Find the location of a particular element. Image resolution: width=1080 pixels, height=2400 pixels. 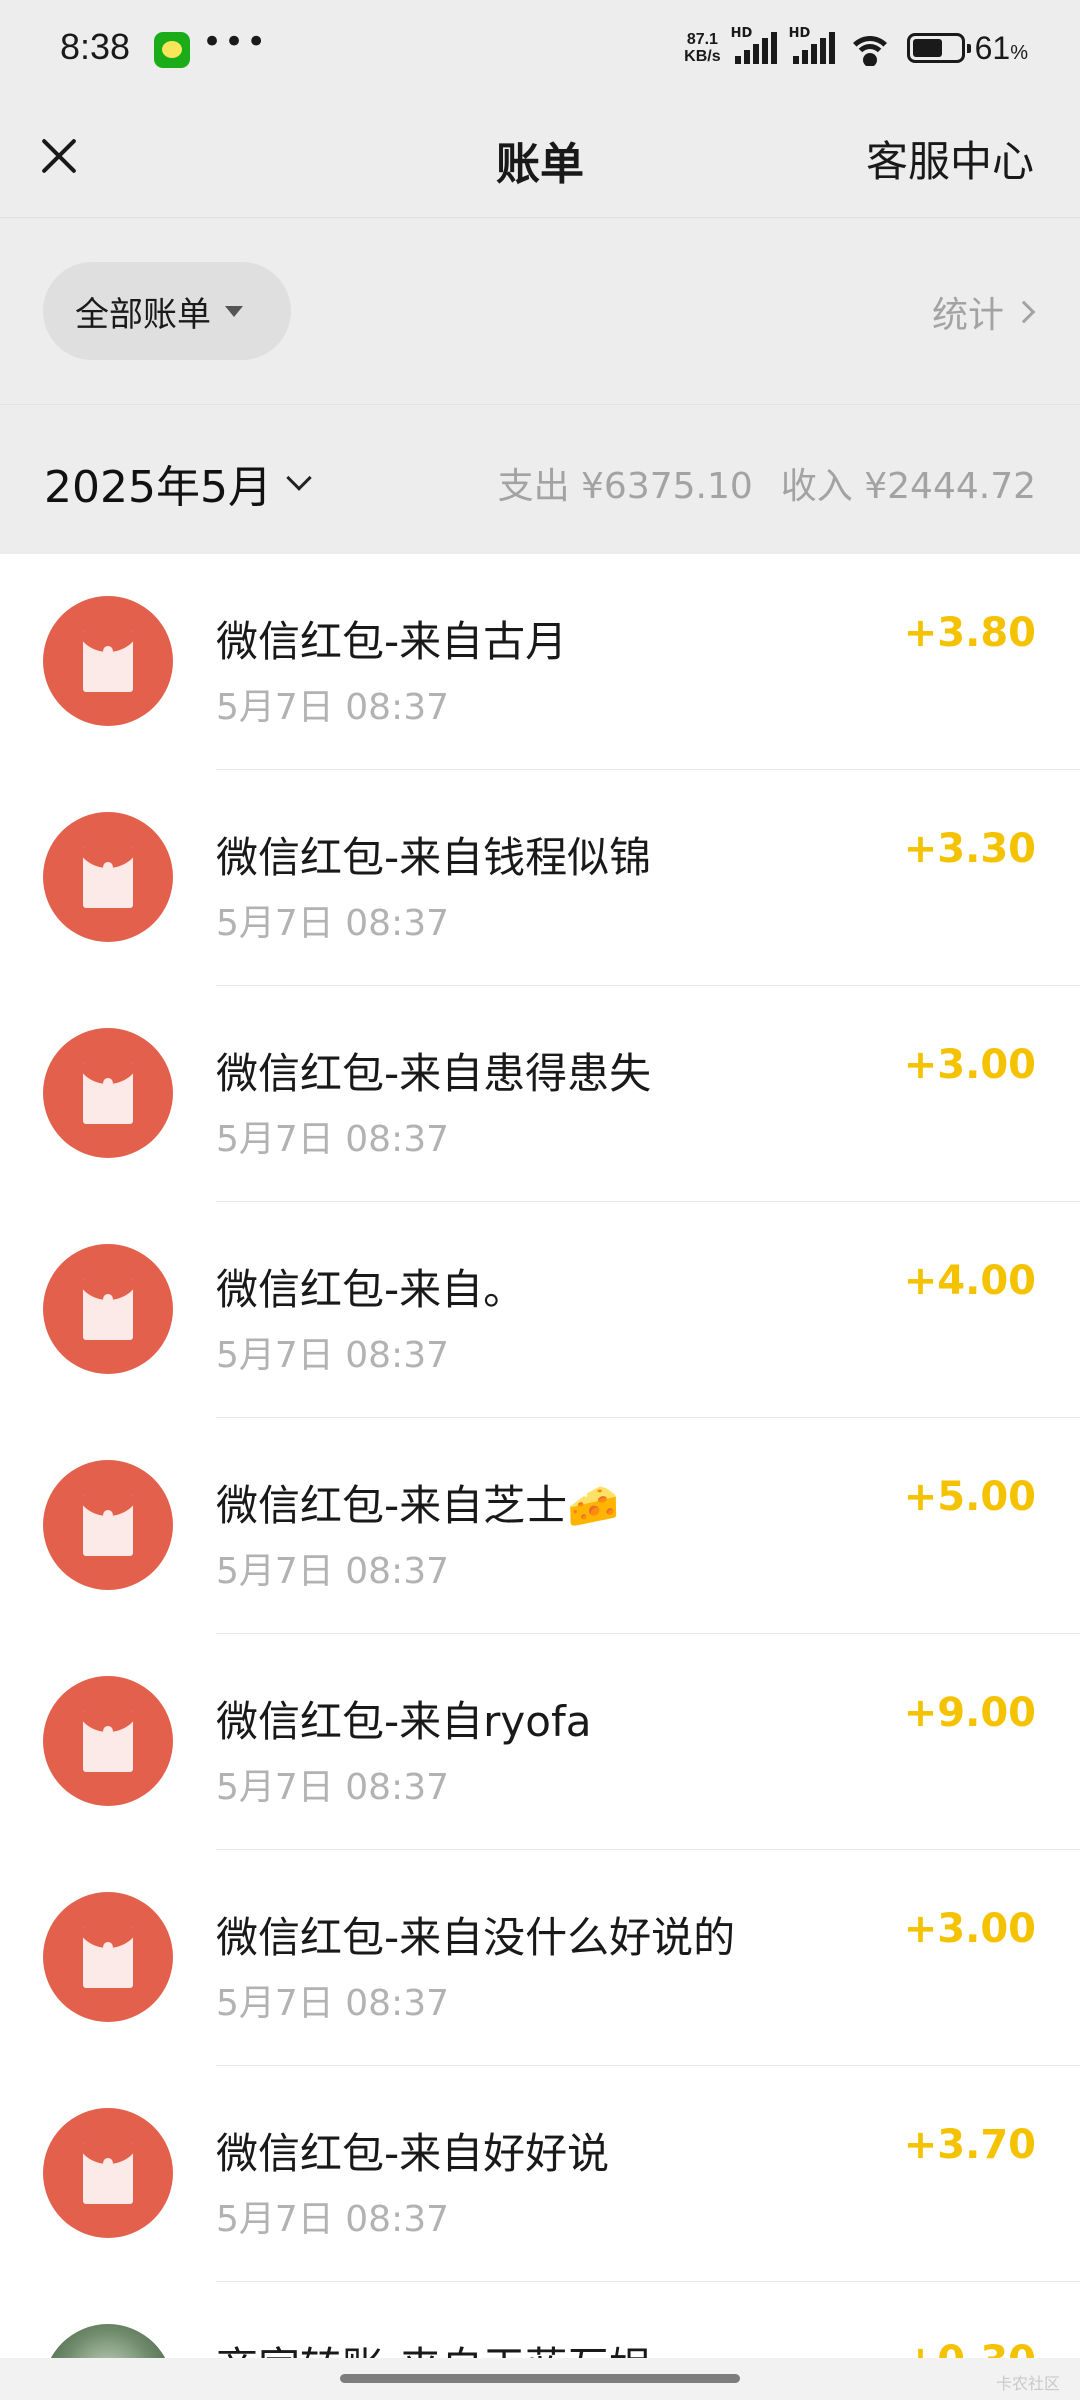

statistics-label: 统计 is located at coordinates (967, 315).